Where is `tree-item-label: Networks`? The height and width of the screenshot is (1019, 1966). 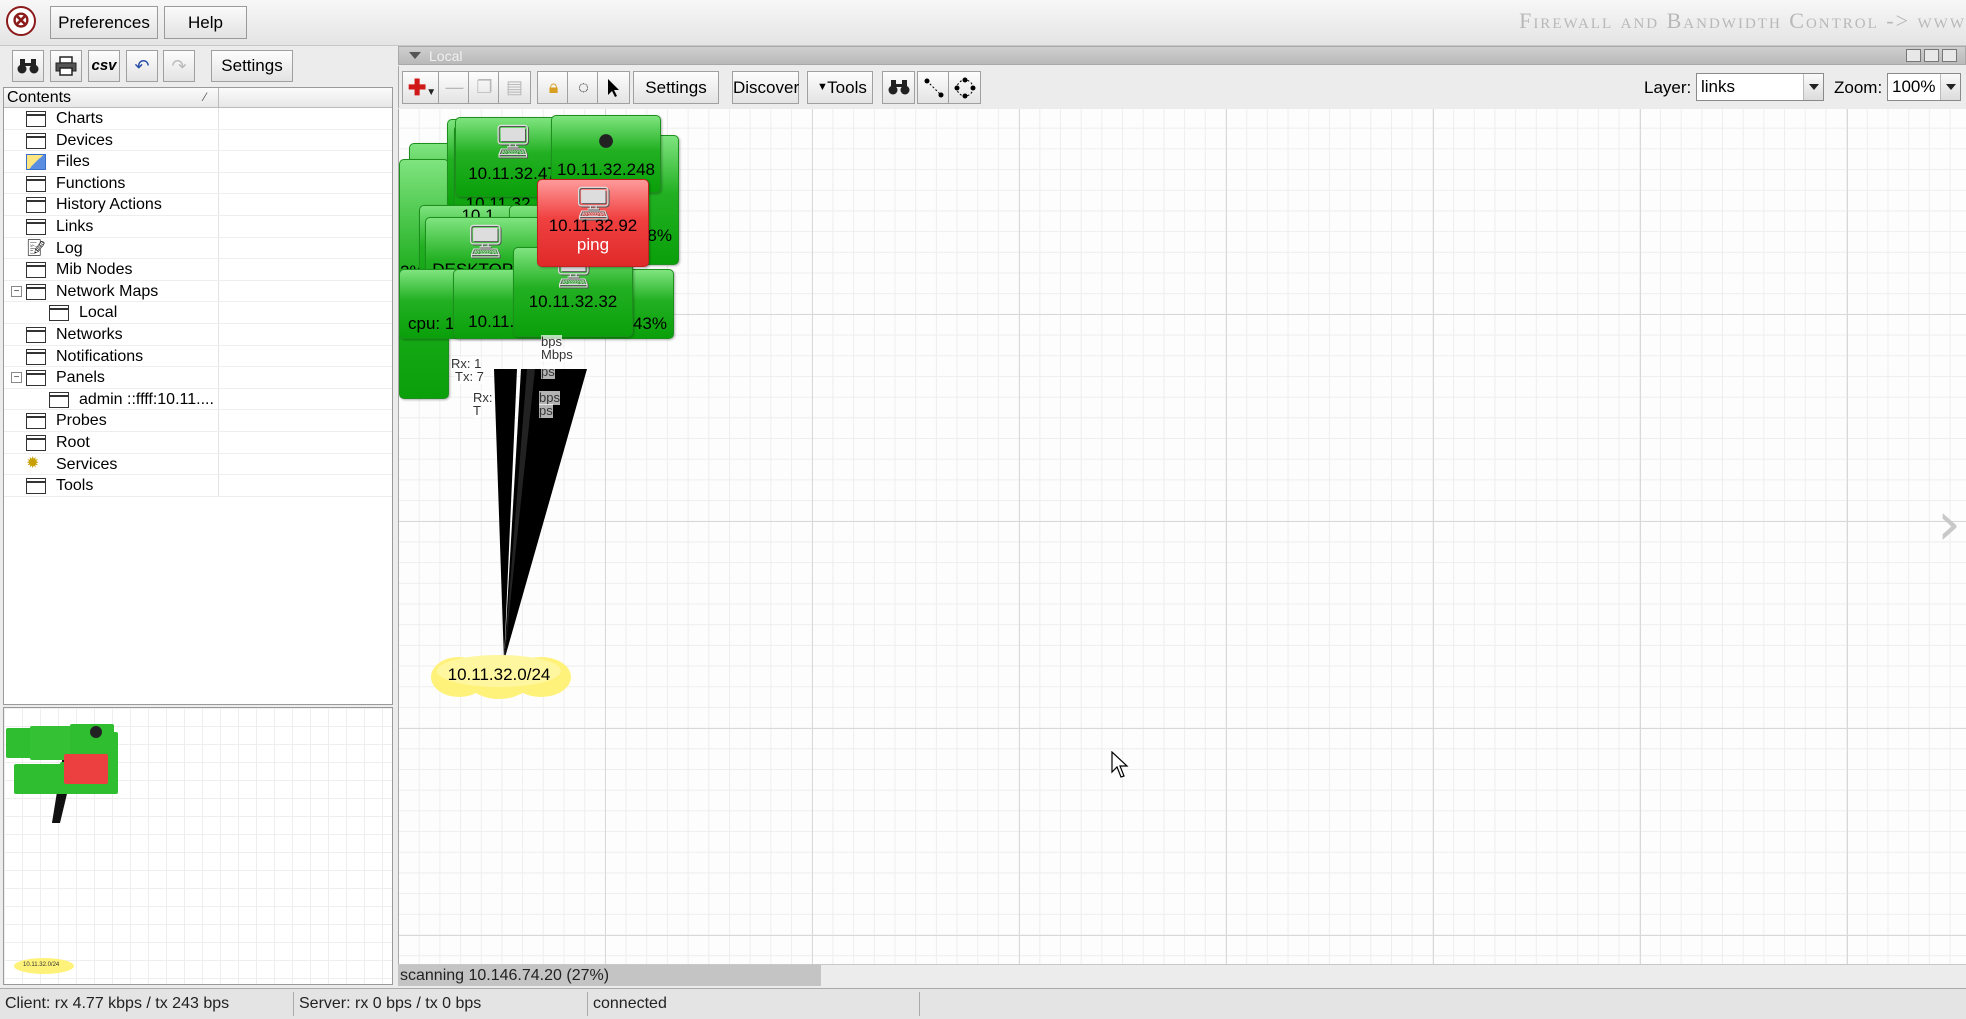 tree-item-label: Networks is located at coordinates (89, 334).